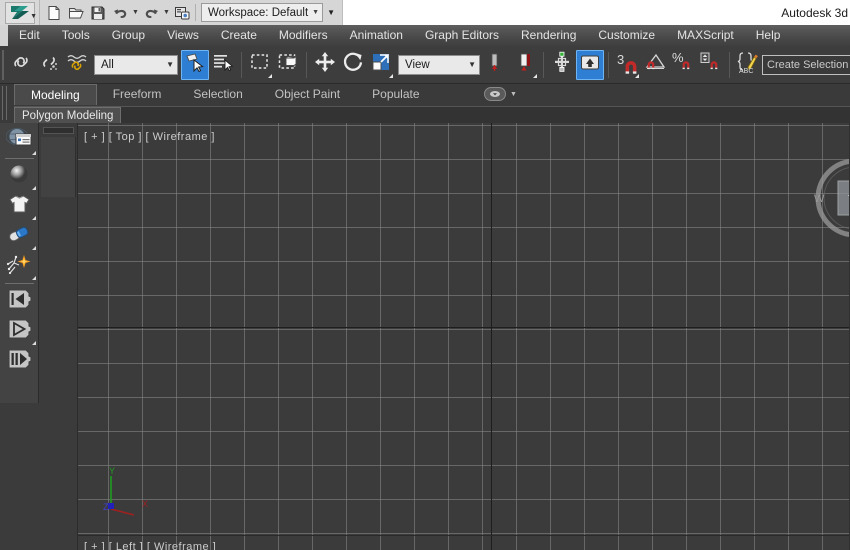 This screenshot has width=850, height=550. What do you see at coordinates (705, 35) in the screenshot?
I see `menu-item-maxscript: MAXScript` at bounding box center [705, 35].